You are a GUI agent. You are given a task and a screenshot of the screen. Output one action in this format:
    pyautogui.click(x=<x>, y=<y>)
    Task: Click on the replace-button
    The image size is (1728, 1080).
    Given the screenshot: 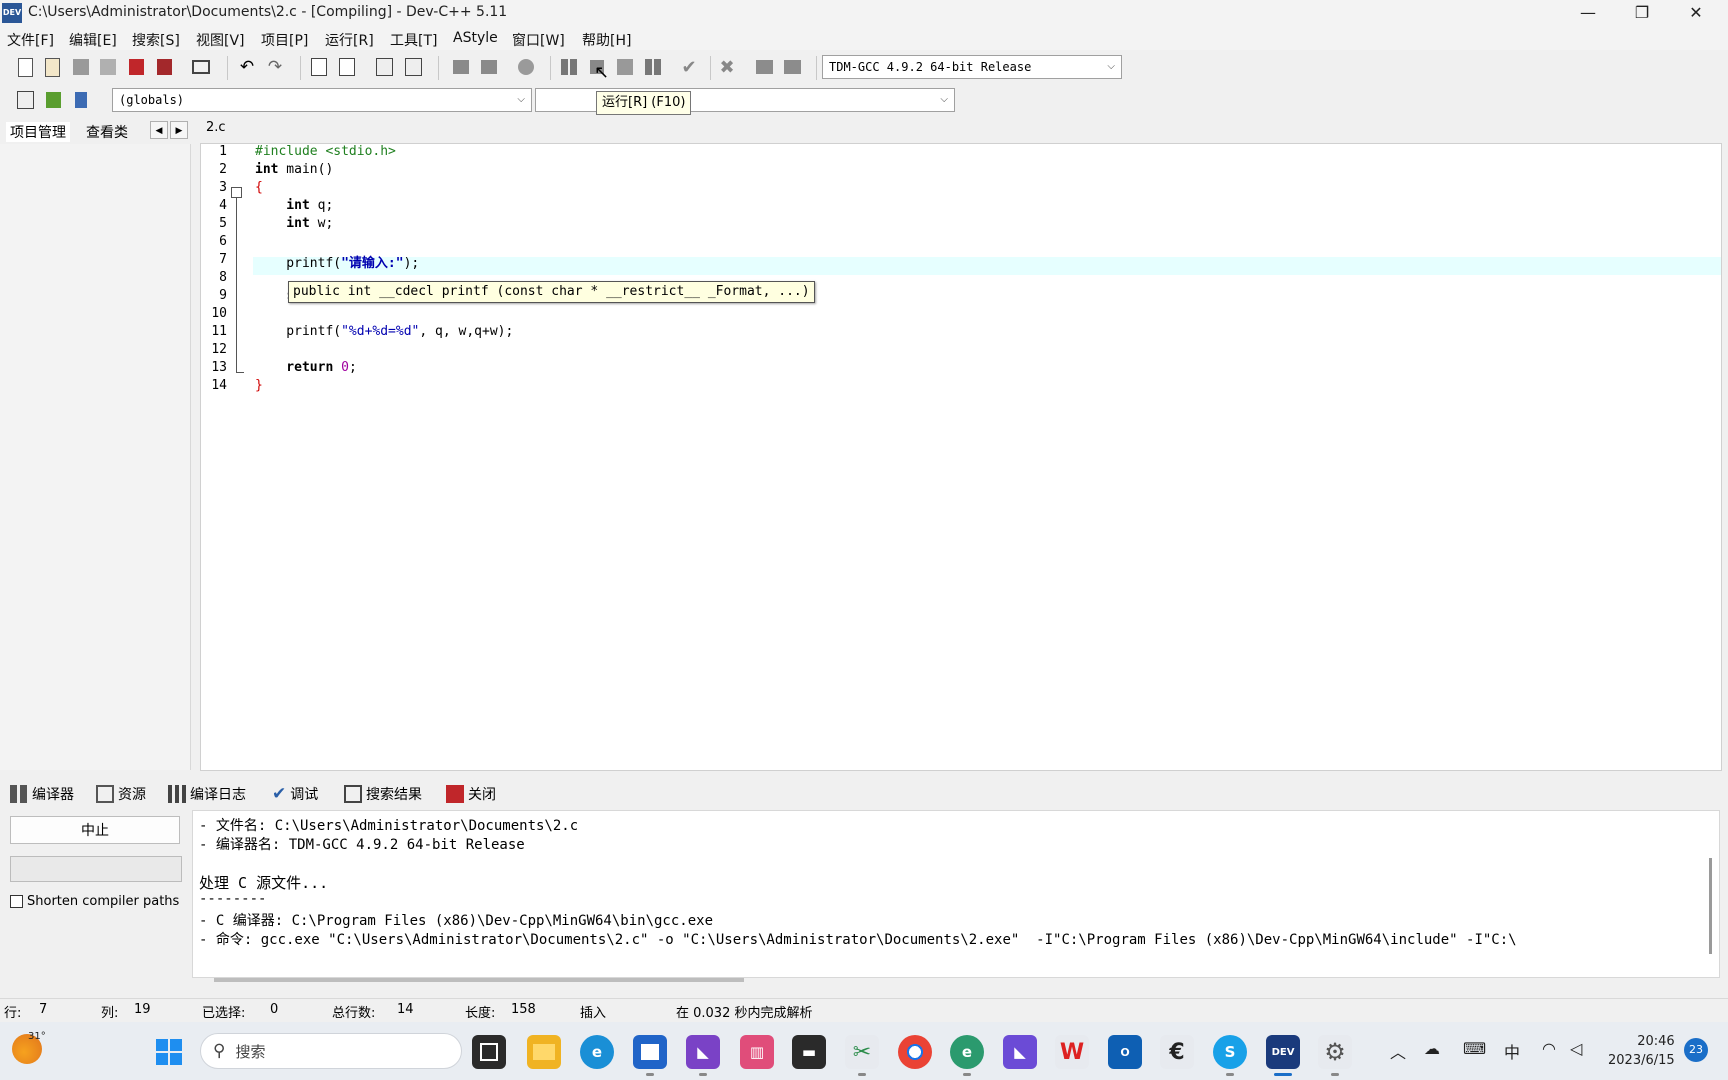 What is the action you would take?
    pyautogui.click(x=347, y=67)
    